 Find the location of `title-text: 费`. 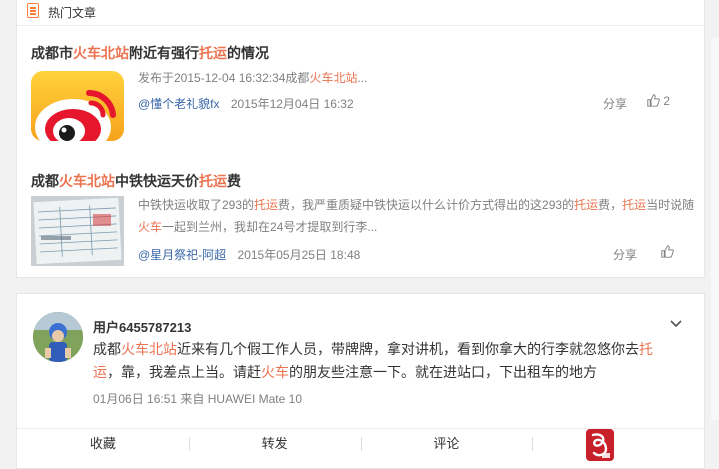

title-text: 费 is located at coordinates (234, 181).